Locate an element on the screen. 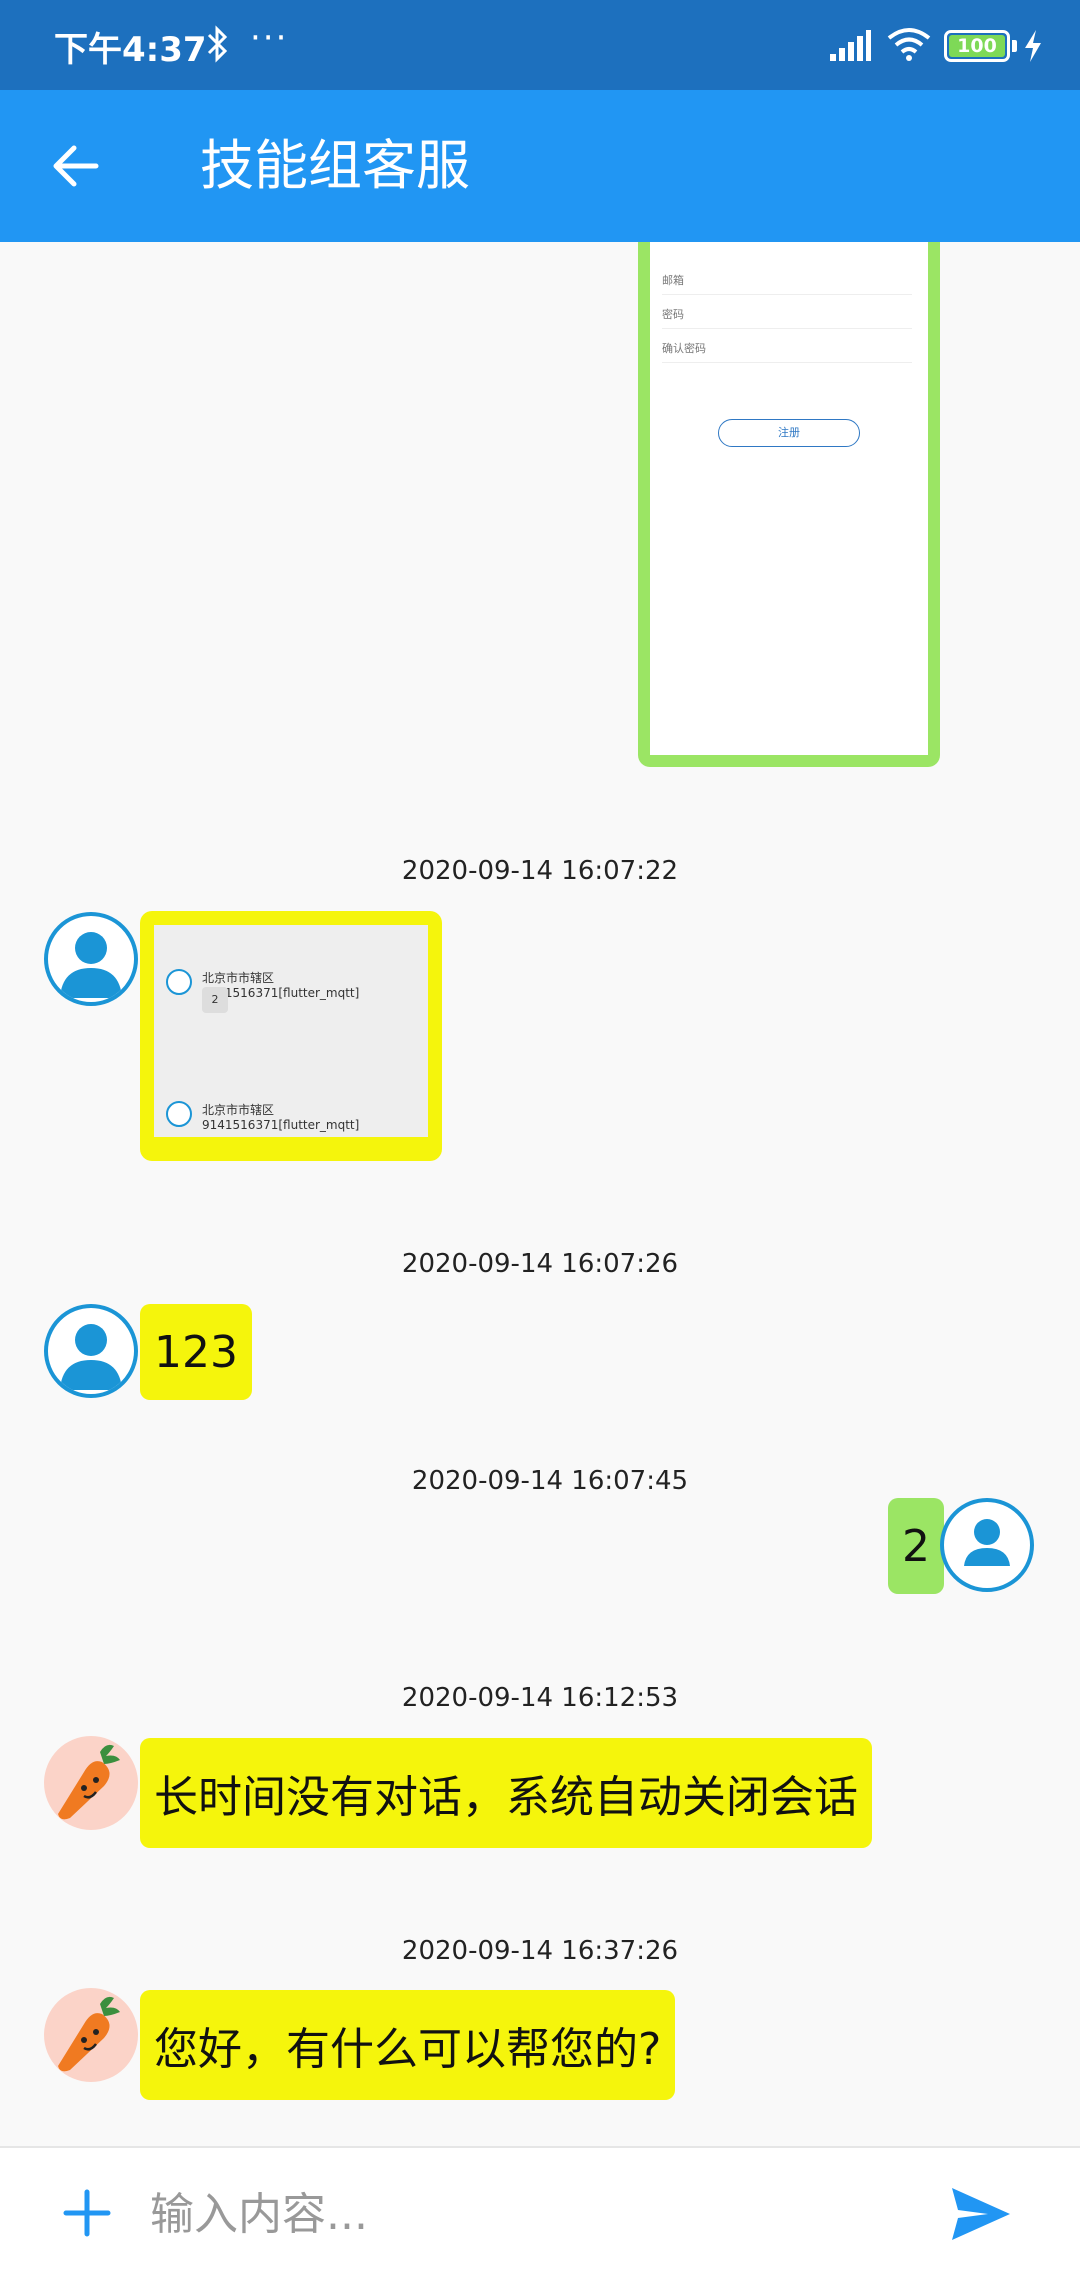 The height and width of the screenshot is (2280, 1080). preview-email-field: 邮箱 is located at coordinates (787, 283).